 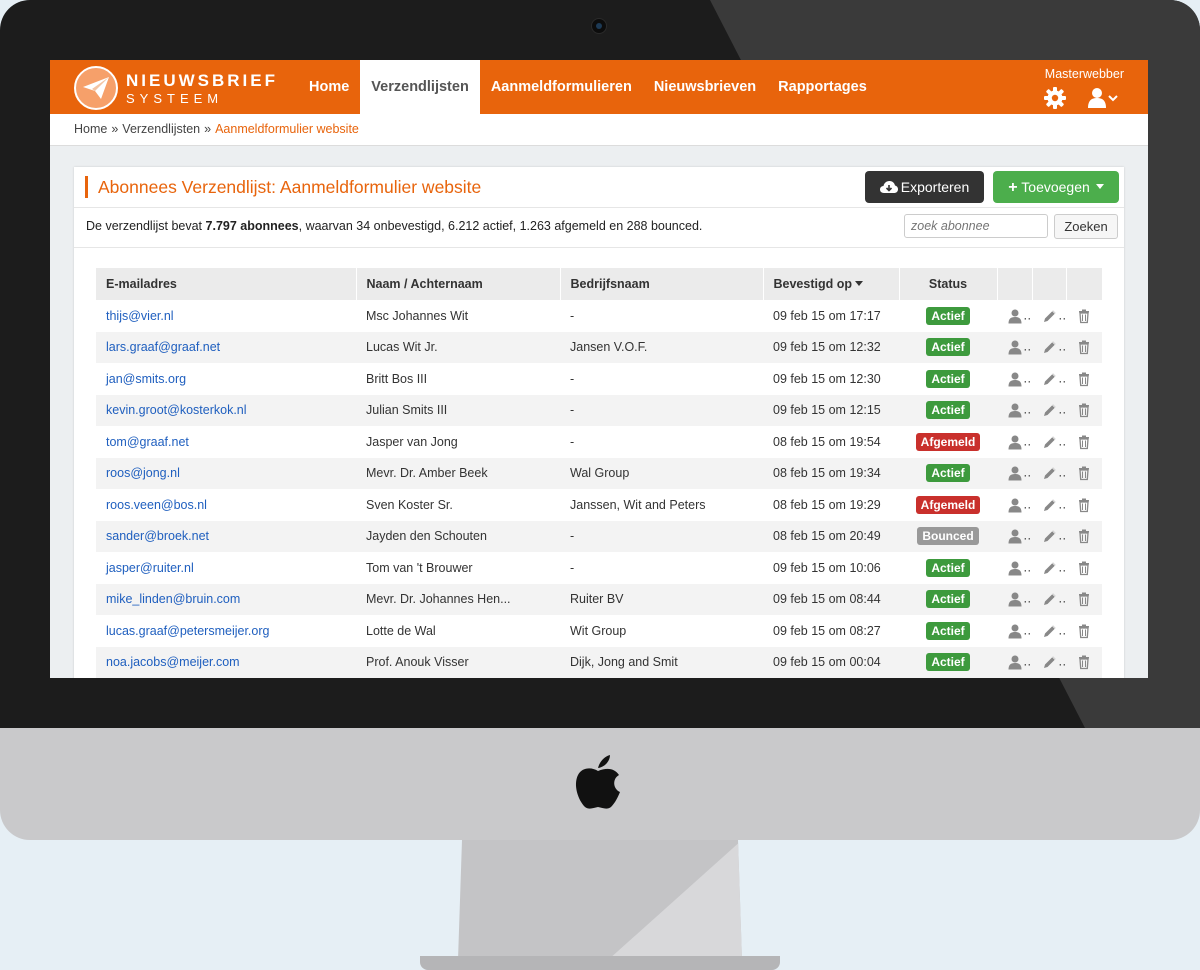 What do you see at coordinates (226, 284) in the screenshot?
I see `col-email: E-mailadres` at bounding box center [226, 284].